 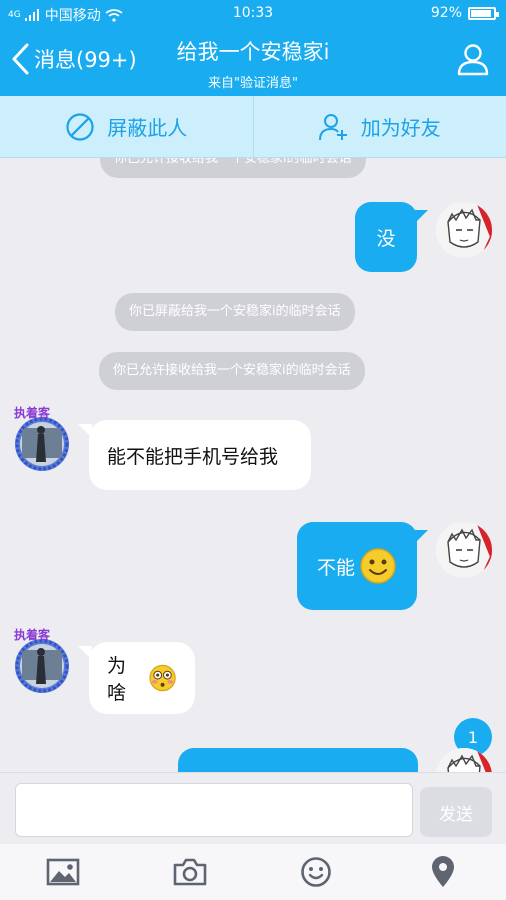 What do you see at coordinates (162, 678) in the screenshot?
I see `flushed-emoji-icon` at bounding box center [162, 678].